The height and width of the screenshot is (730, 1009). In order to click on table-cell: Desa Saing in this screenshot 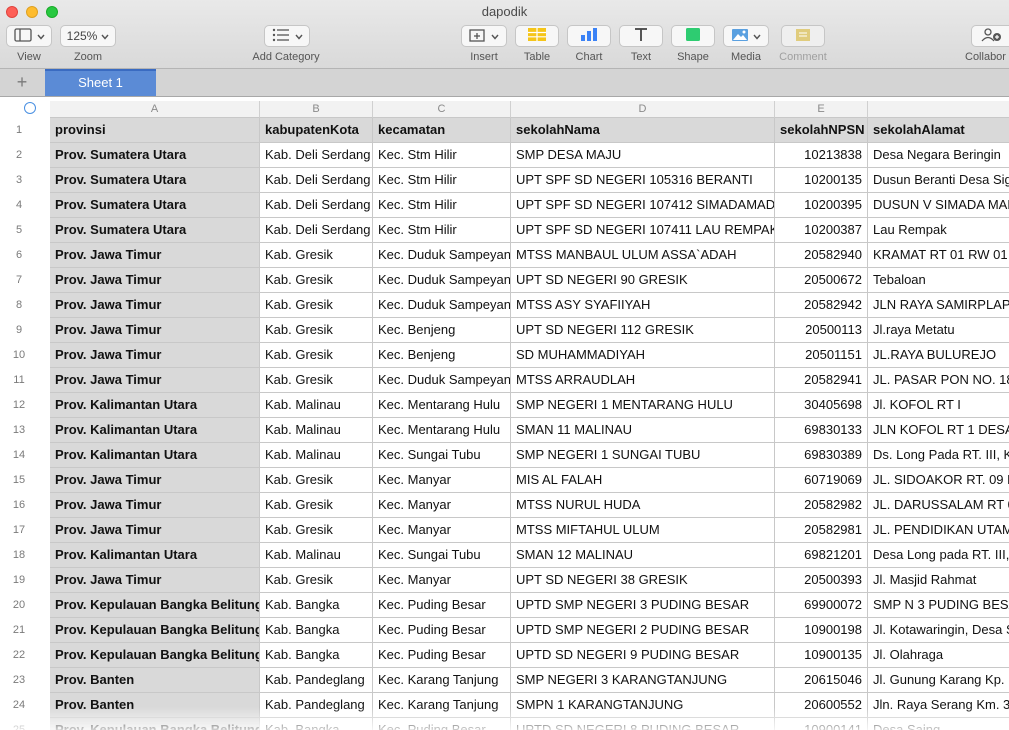, I will do `click(938, 724)`.